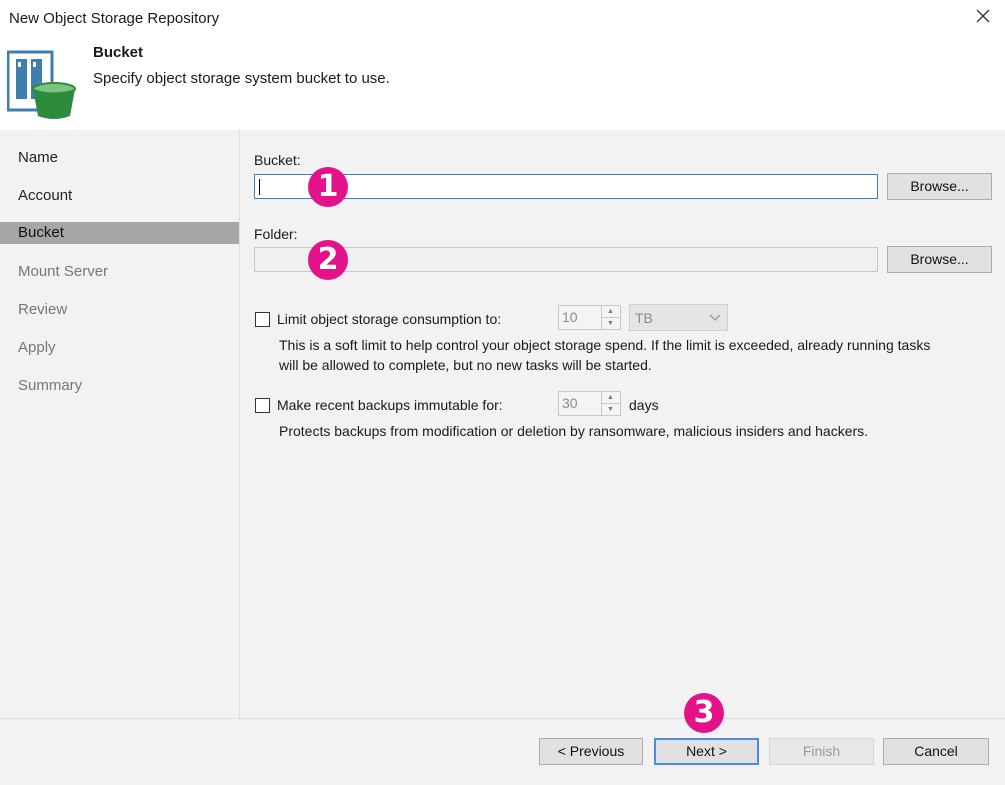 This screenshot has width=1005, height=785. I want to click on sidebar-item-bucket: Bucket, so click(119, 233).